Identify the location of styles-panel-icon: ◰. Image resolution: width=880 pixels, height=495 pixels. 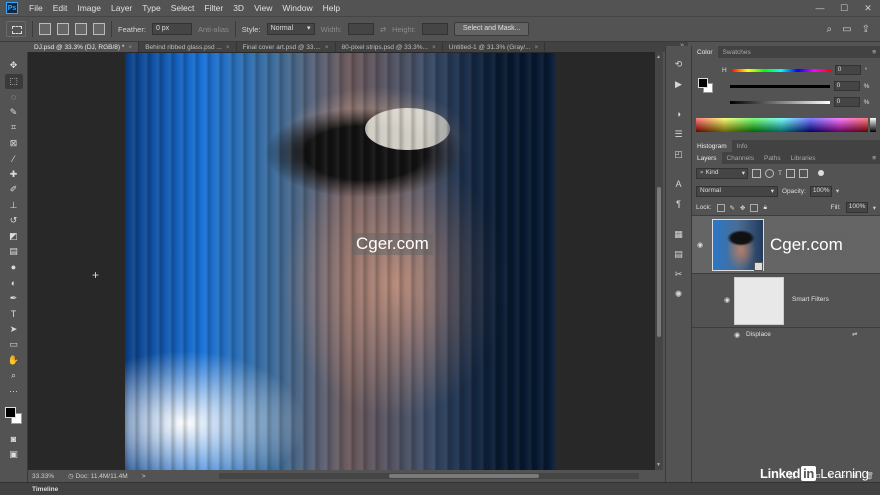
(679, 154).